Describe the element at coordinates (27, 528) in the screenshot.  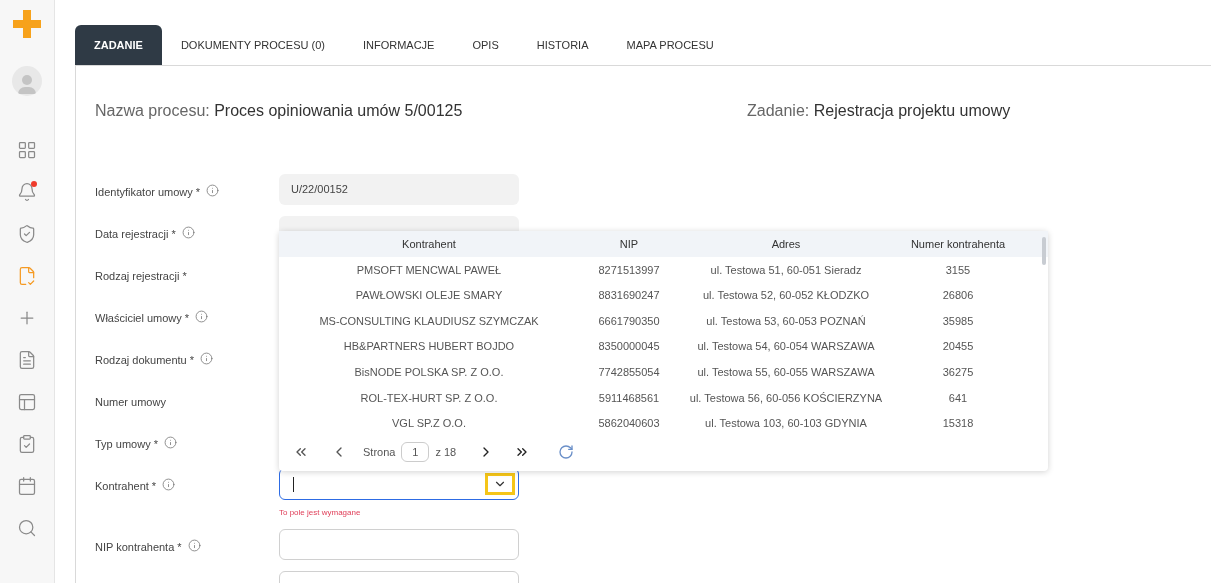
I see `search-icon` at that location.